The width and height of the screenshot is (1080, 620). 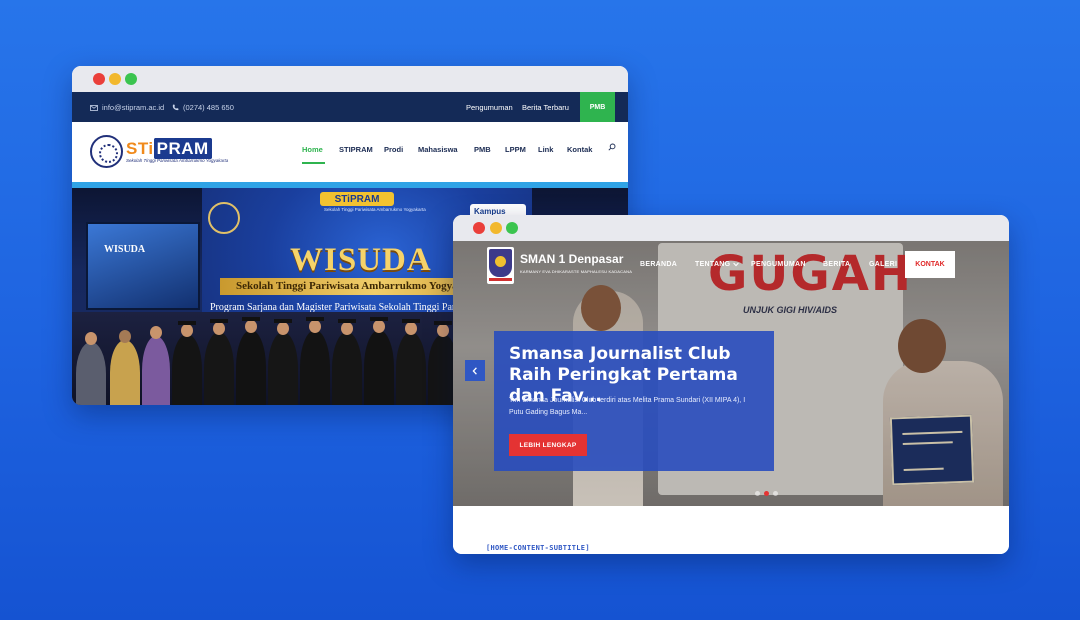 What do you see at coordinates (106, 151) in the screenshot?
I see `stipram-seal-icon` at bounding box center [106, 151].